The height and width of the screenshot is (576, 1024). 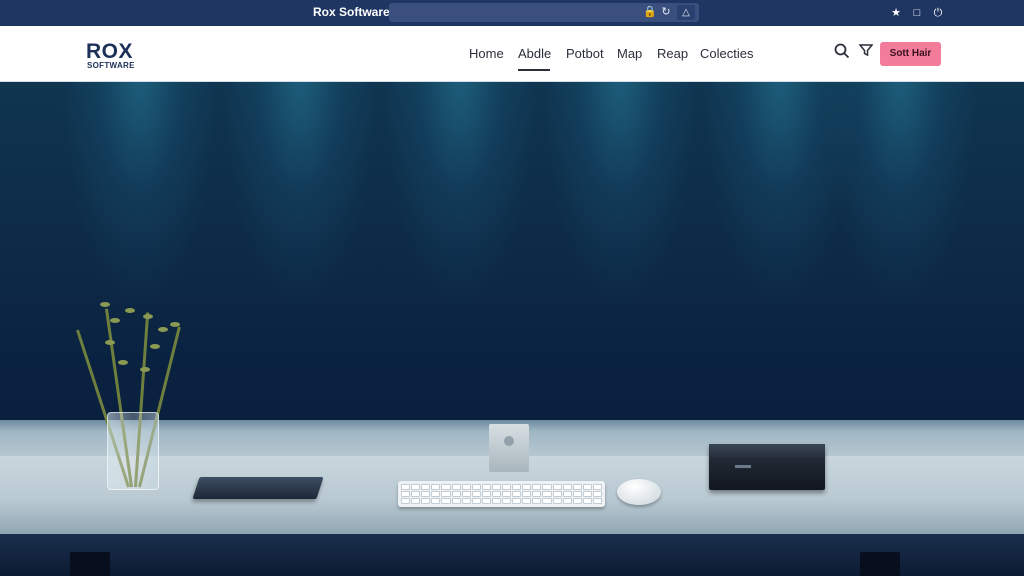 I want to click on keyboard, so click(x=501, y=494).